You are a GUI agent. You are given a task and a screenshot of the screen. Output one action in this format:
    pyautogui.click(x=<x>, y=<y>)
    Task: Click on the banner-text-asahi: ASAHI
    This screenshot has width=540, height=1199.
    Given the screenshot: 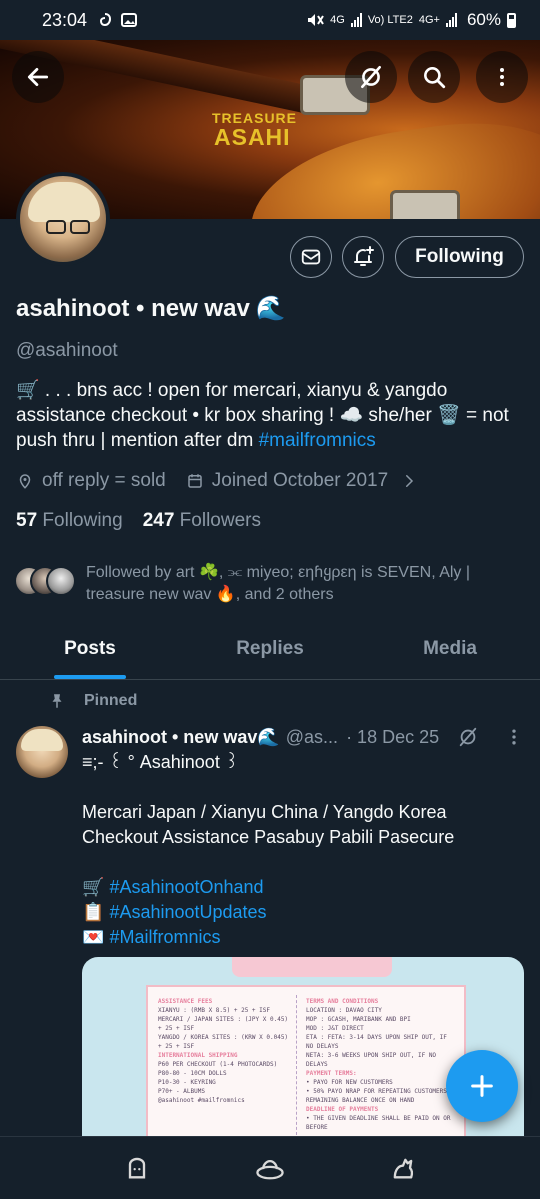 What is the action you would take?
    pyautogui.click(x=252, y=137)
    